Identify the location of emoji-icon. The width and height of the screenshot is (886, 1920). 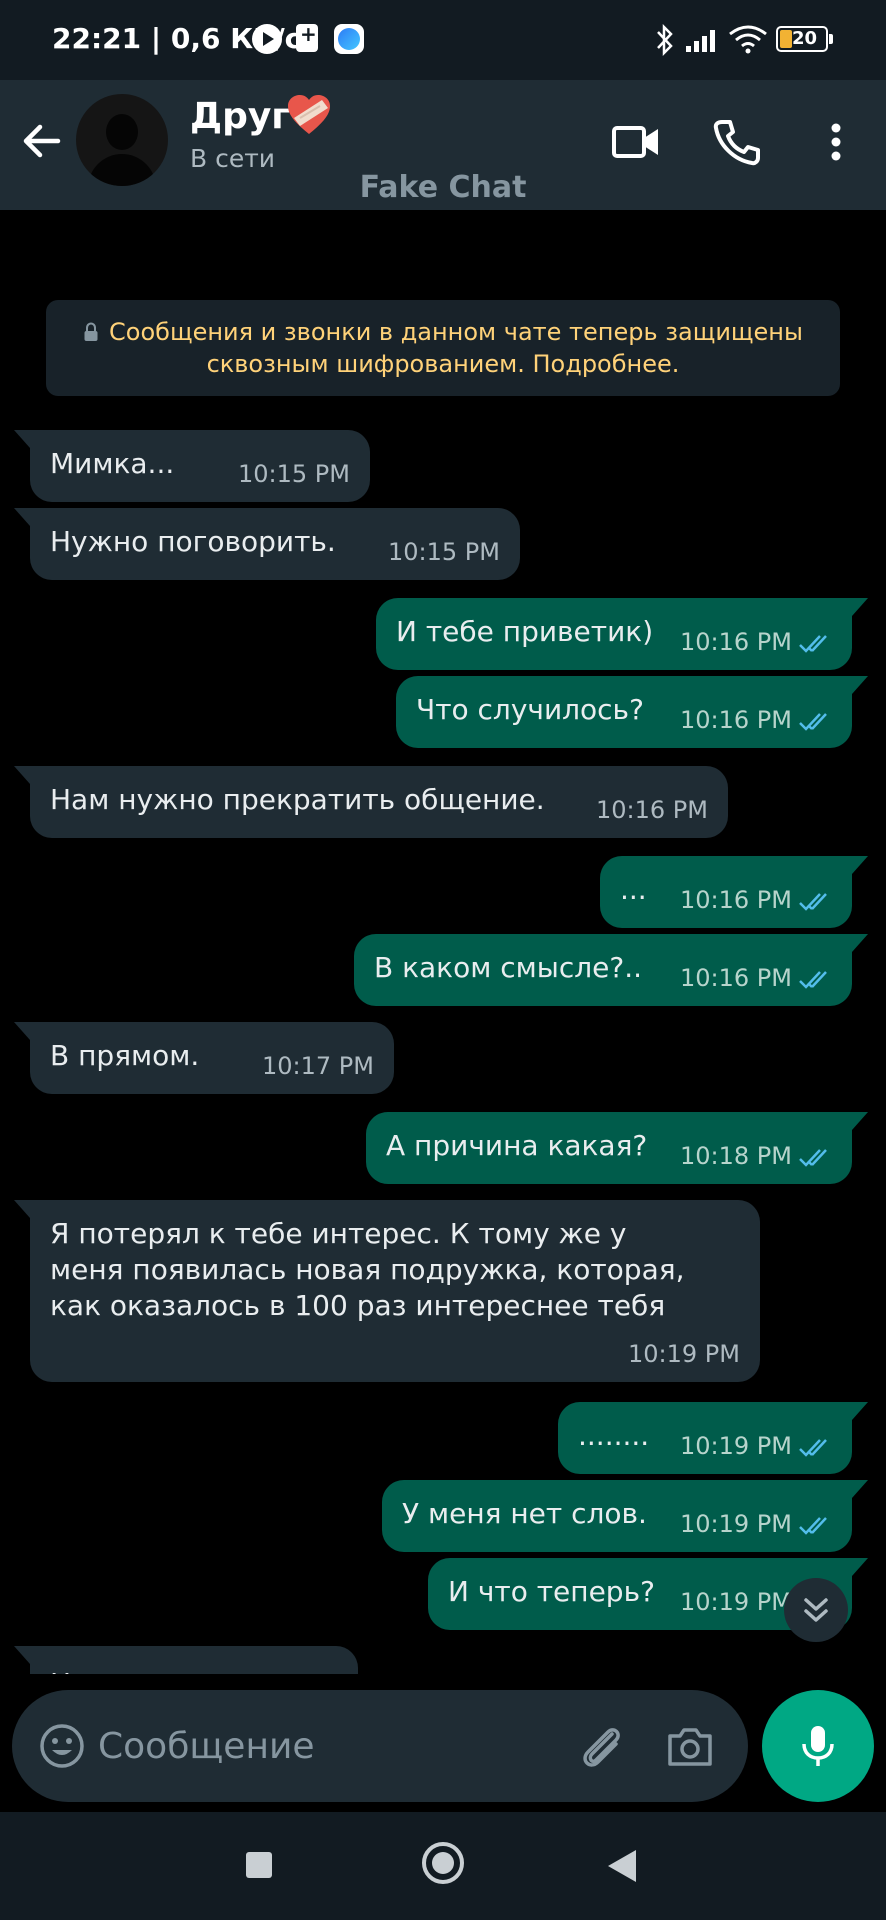
(62, 1746).